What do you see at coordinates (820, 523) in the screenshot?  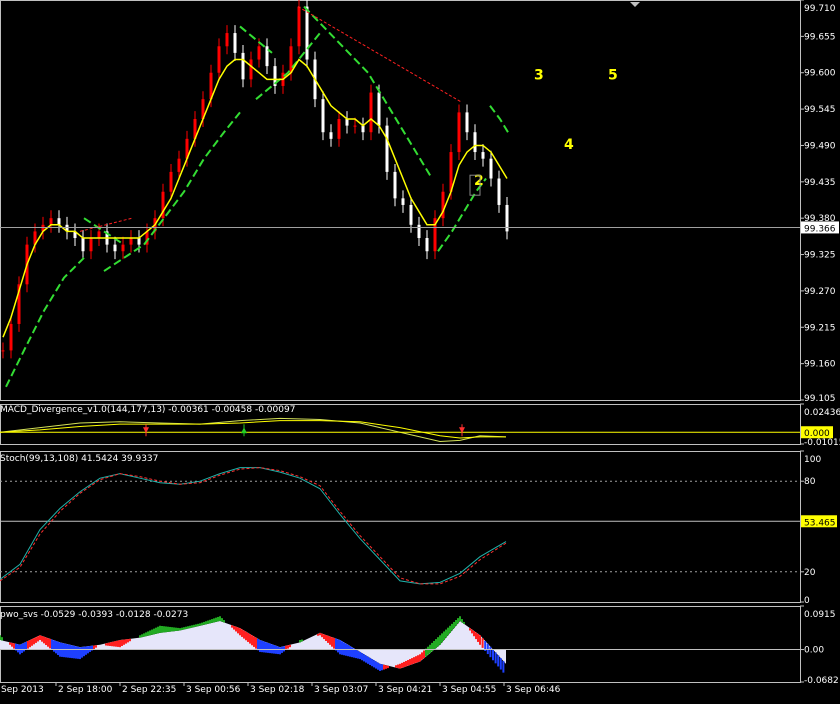 I see `stoch-current-label: 53.465` at bounding box center [820, 523].